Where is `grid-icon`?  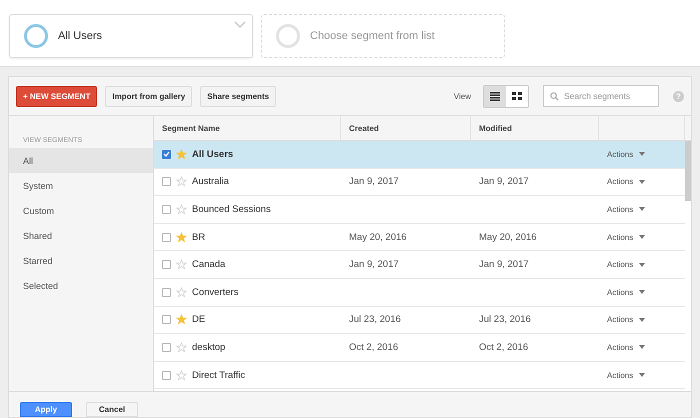 grid-icon is located at coordinates (517, 96).